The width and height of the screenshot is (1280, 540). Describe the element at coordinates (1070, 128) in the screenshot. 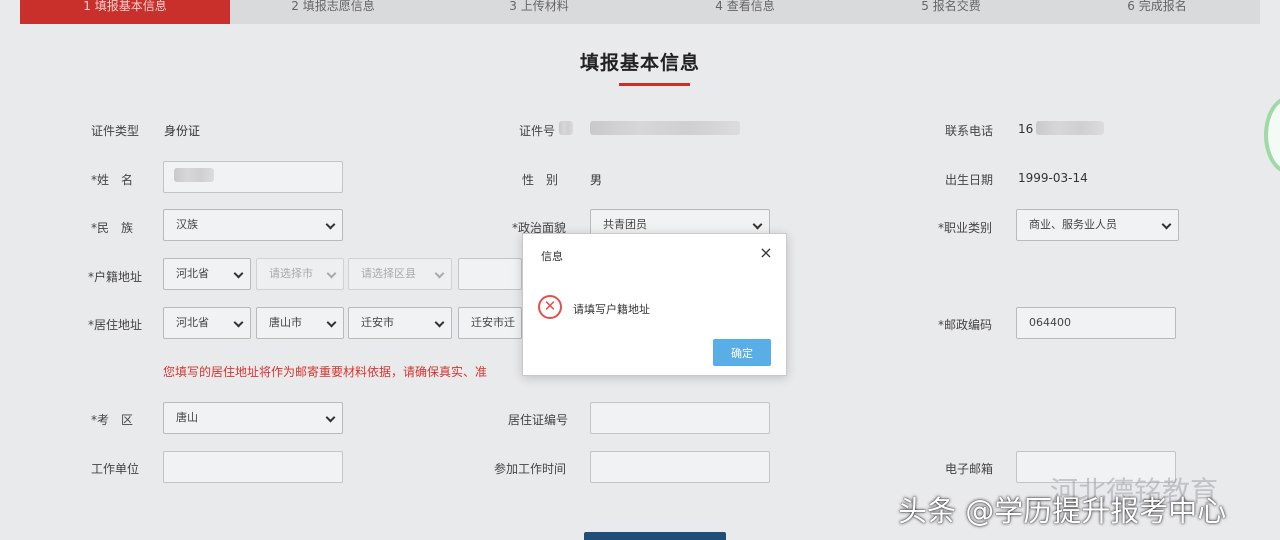

I see `redacted-phone` at that location.